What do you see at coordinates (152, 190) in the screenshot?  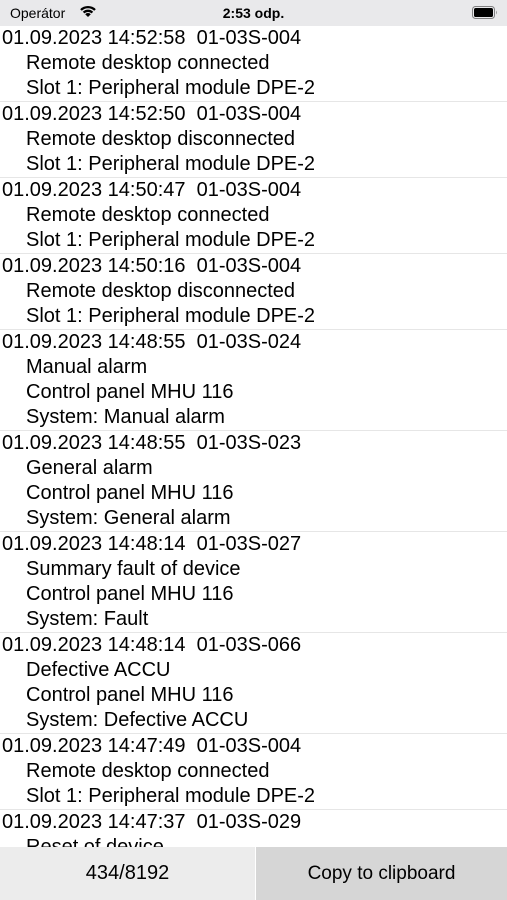 I see `log-entry-header: 01.09.2023 14:50:47 01-03S-004` at bounding box center [152, 190].